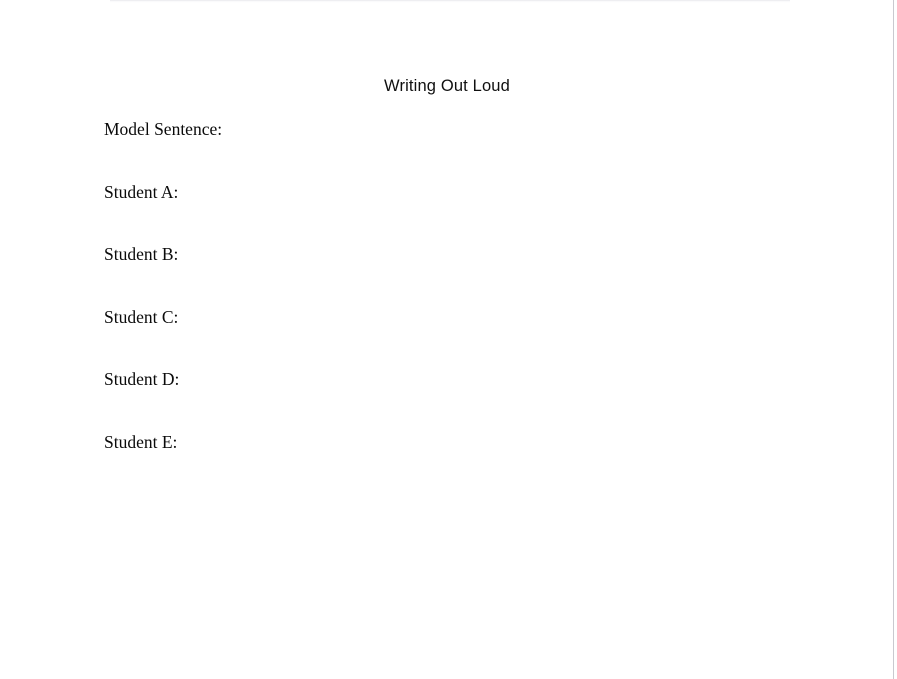 The width and height of the screenshot is (897, 679). What do you see at coordinates (141, 254) in the screenshot?
I see `prompt-line-student-b: Student B:` at bounding box center [141, 254].